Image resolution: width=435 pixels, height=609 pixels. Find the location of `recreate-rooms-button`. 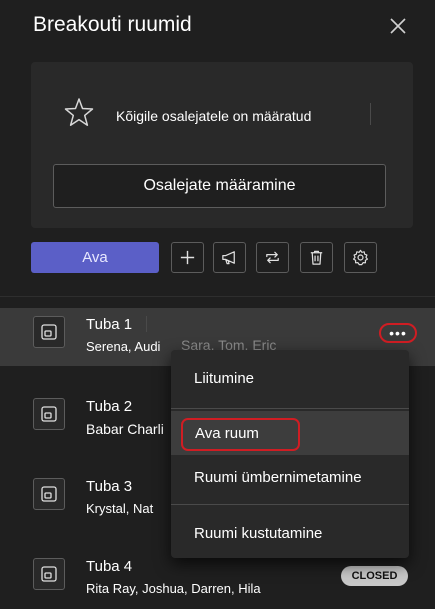

recreate-rooms-button is located at coordinates (272, 257).